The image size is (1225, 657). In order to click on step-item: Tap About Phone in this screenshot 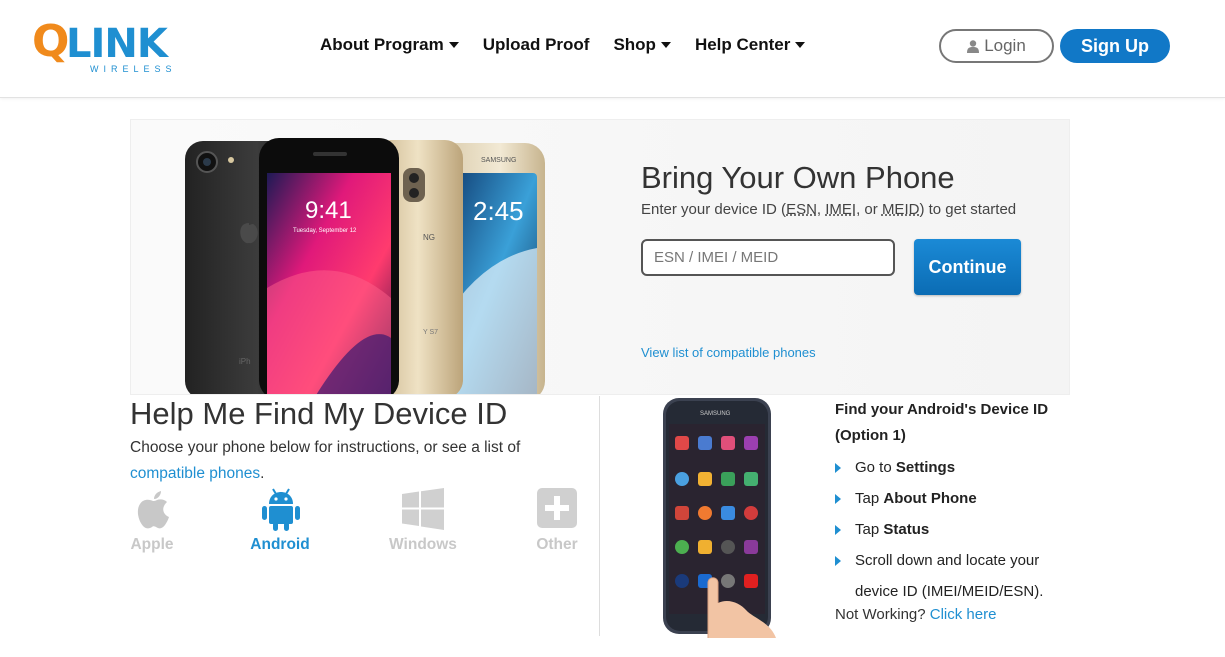, I will do `click(955, 498)`.